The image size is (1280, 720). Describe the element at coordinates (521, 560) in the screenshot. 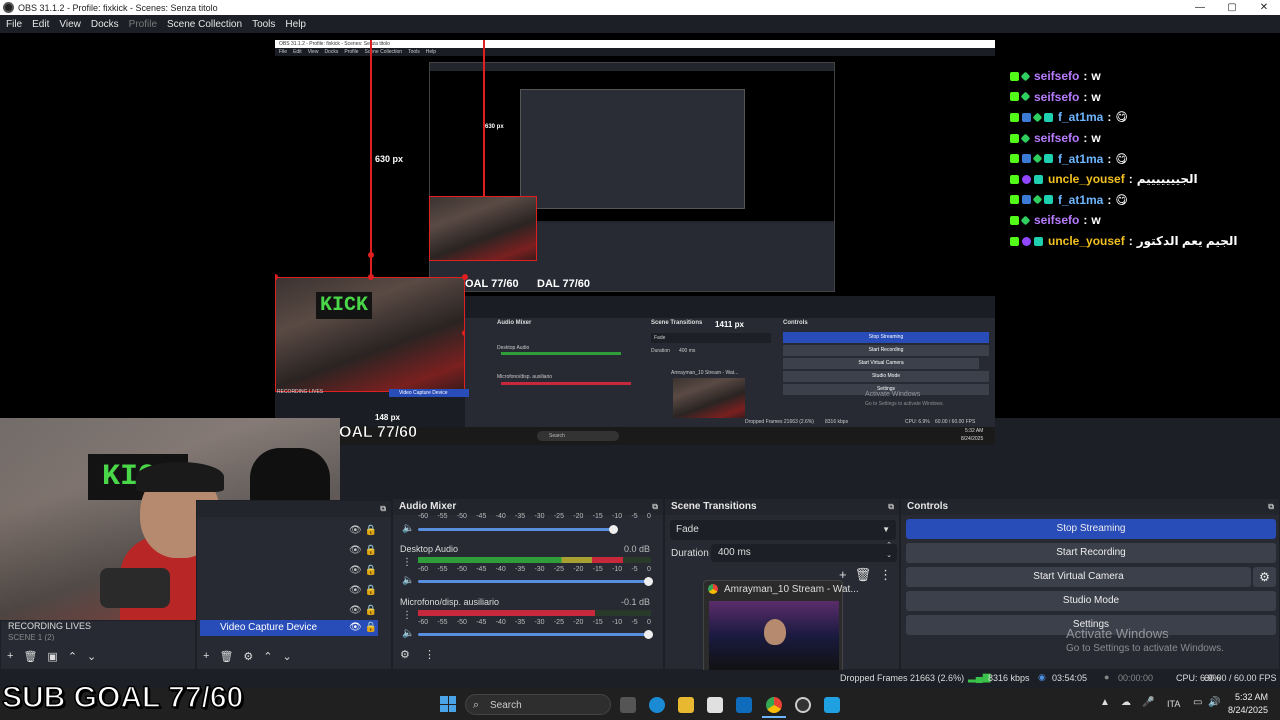

I see `audio-meter-fill` at that location.